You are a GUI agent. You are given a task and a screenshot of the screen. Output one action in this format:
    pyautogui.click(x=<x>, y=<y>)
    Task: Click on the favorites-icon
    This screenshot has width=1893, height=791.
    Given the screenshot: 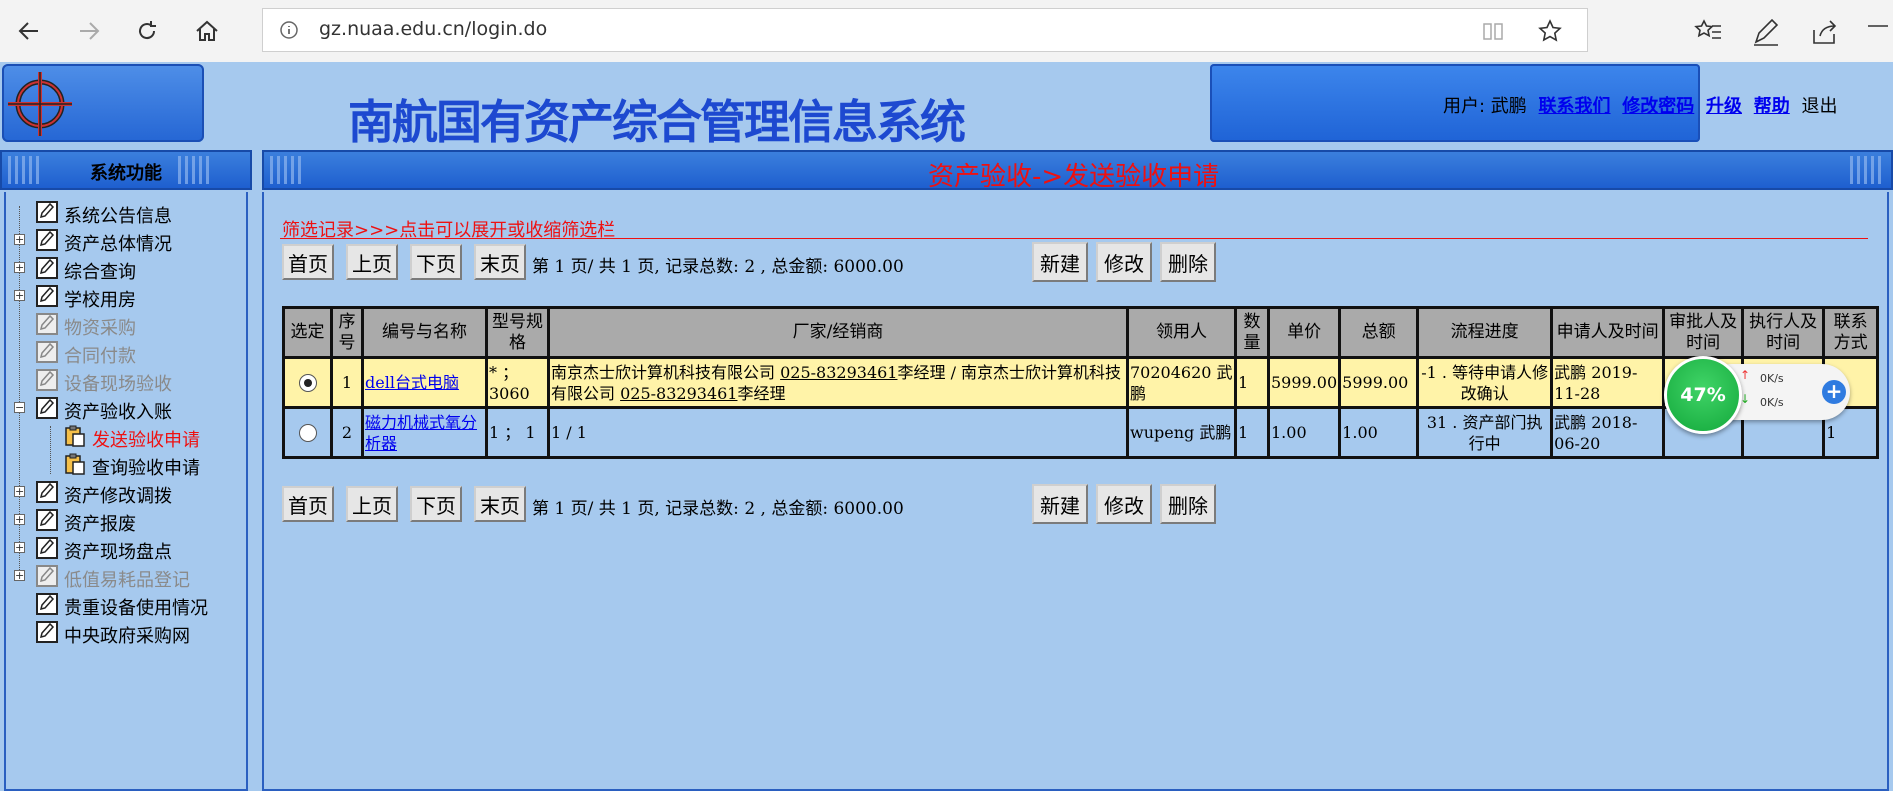 What is the action you would take?
    pyautogui.click(x=1708, y=32)
    